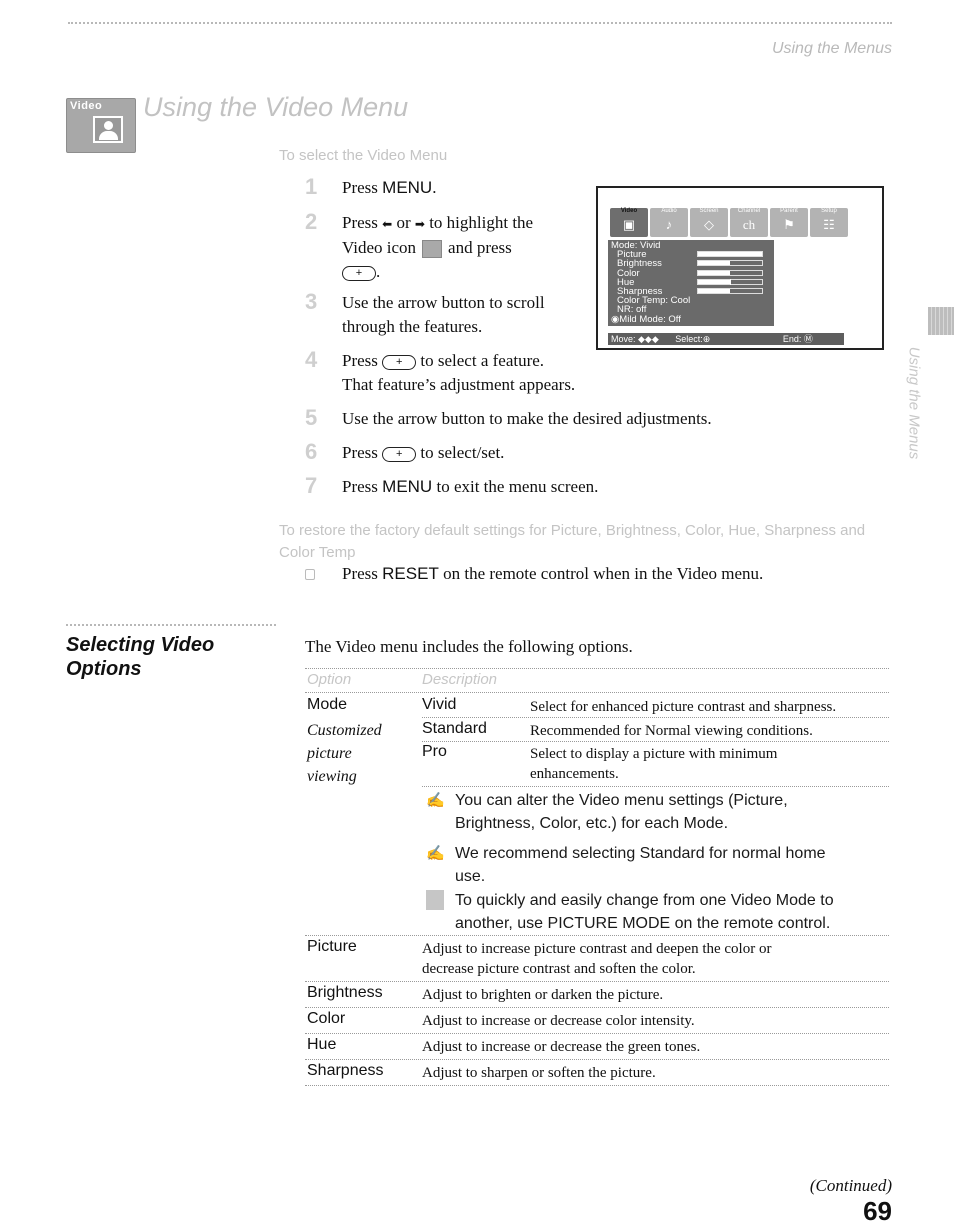  What do you see at coordinates (629, 211) in the screenshot?
I see `osd-tab-label: Video` at bounding box center [629, 211].